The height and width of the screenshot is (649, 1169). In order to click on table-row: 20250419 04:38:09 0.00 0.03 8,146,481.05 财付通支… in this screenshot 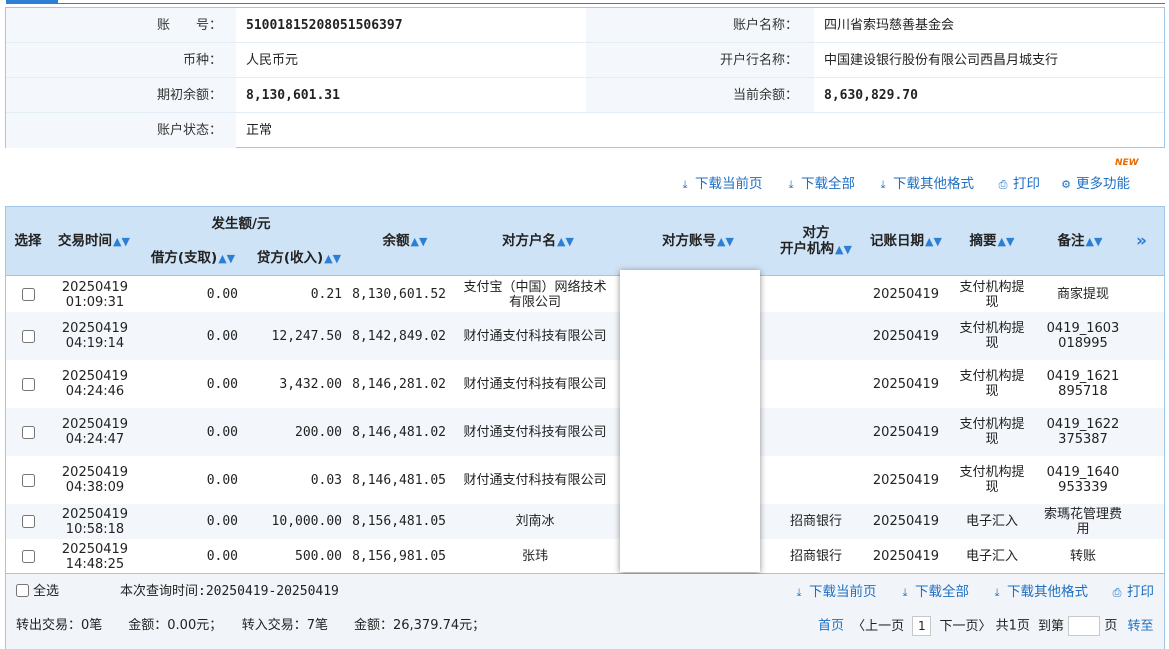, I will do `click(585, 480)`.